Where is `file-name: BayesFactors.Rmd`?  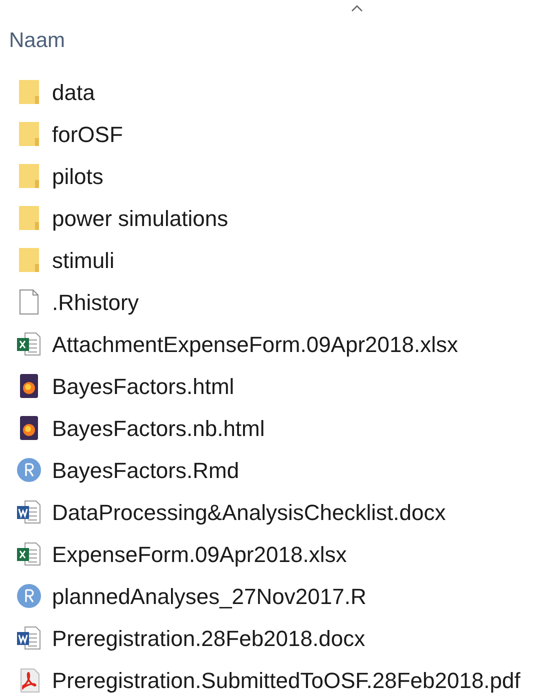
file-name: BayesFactors.Rmd is located at coordinates (146, 470).